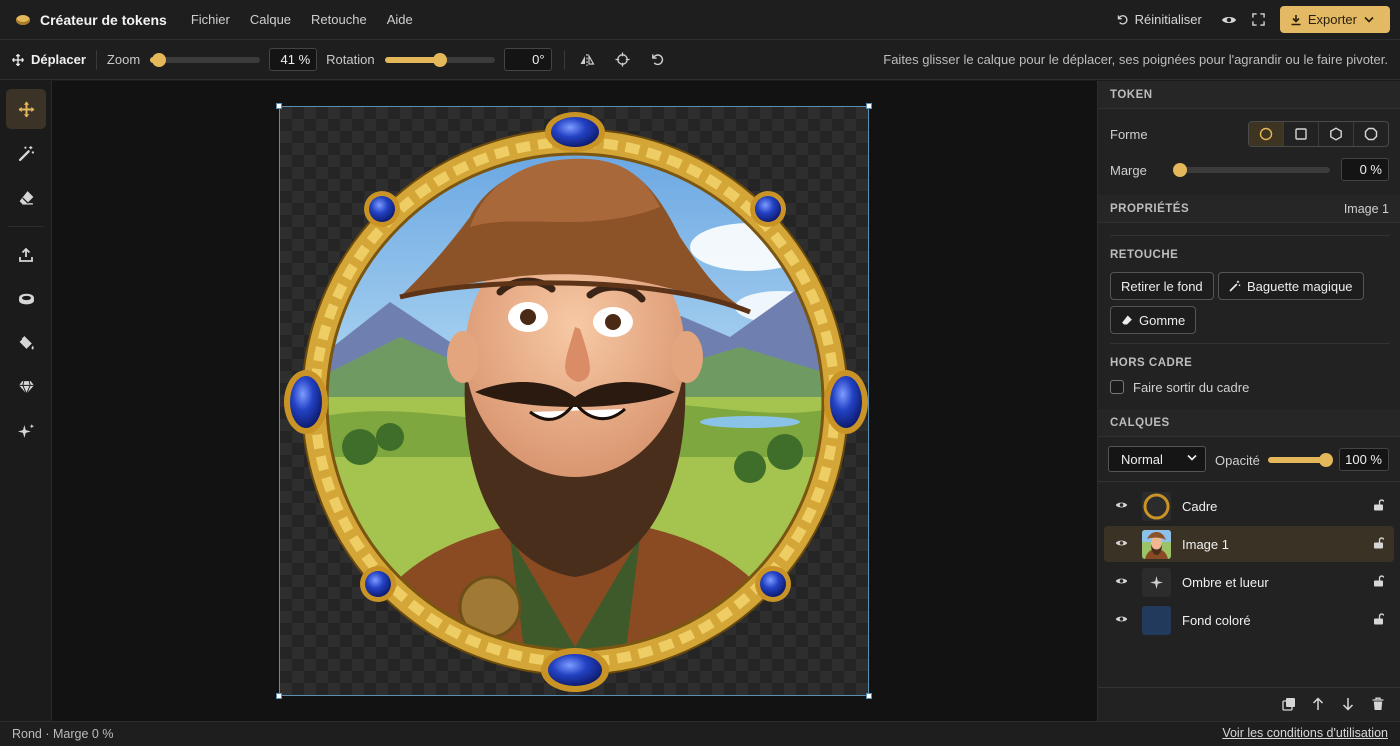 The image size is (1400, 746). Describe the element at coordinates (1144, 255) in the screenshot. I see `retouch-title: RETOUCHE` at that location.